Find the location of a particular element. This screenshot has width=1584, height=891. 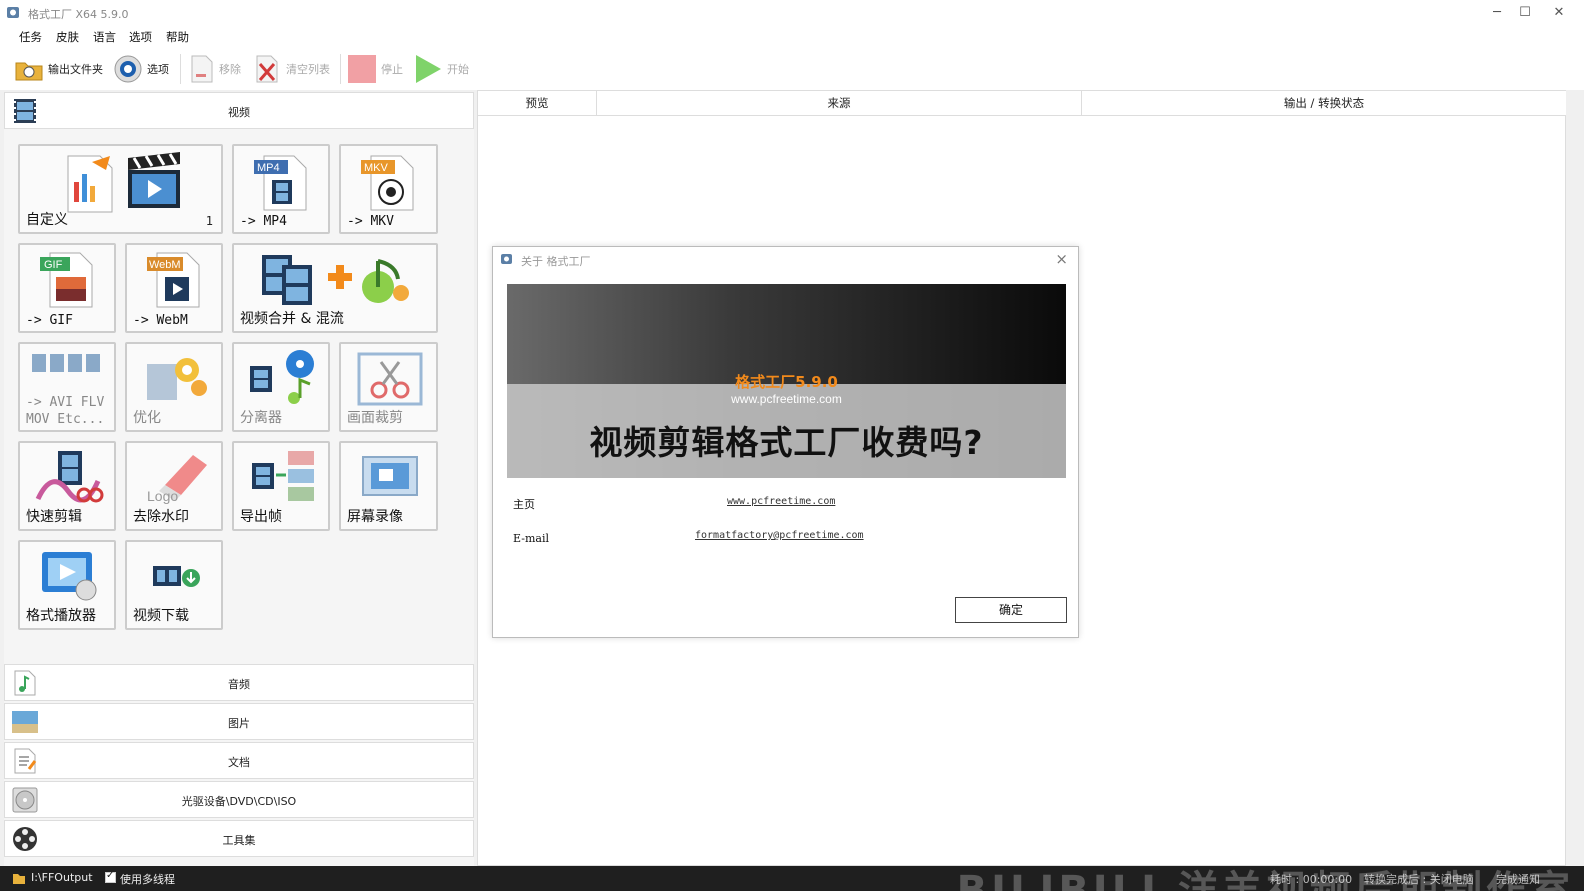

merge-film-music-icon is located at coordinates (335, 280).